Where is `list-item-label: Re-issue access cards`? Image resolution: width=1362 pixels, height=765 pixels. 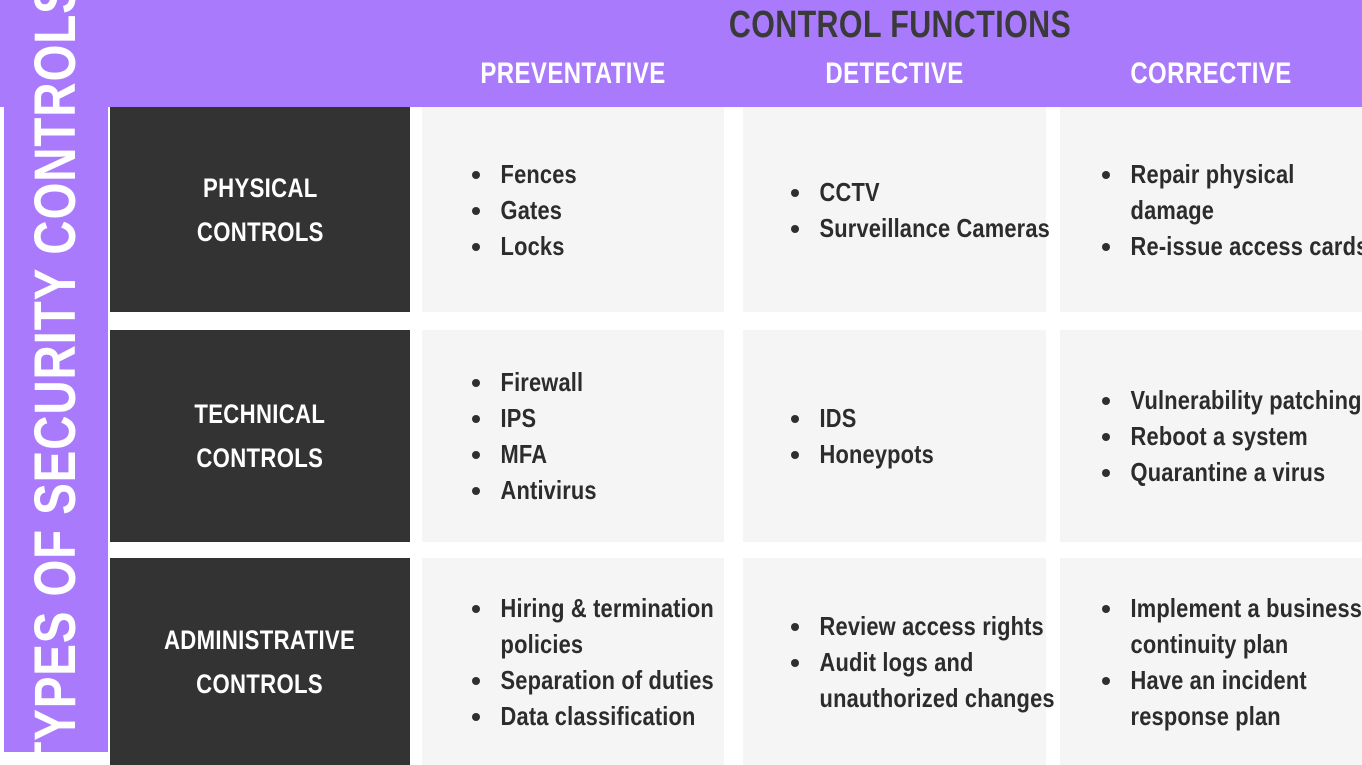 list-item-label: Re-issue access cards is located at coordinates (1246, 245).